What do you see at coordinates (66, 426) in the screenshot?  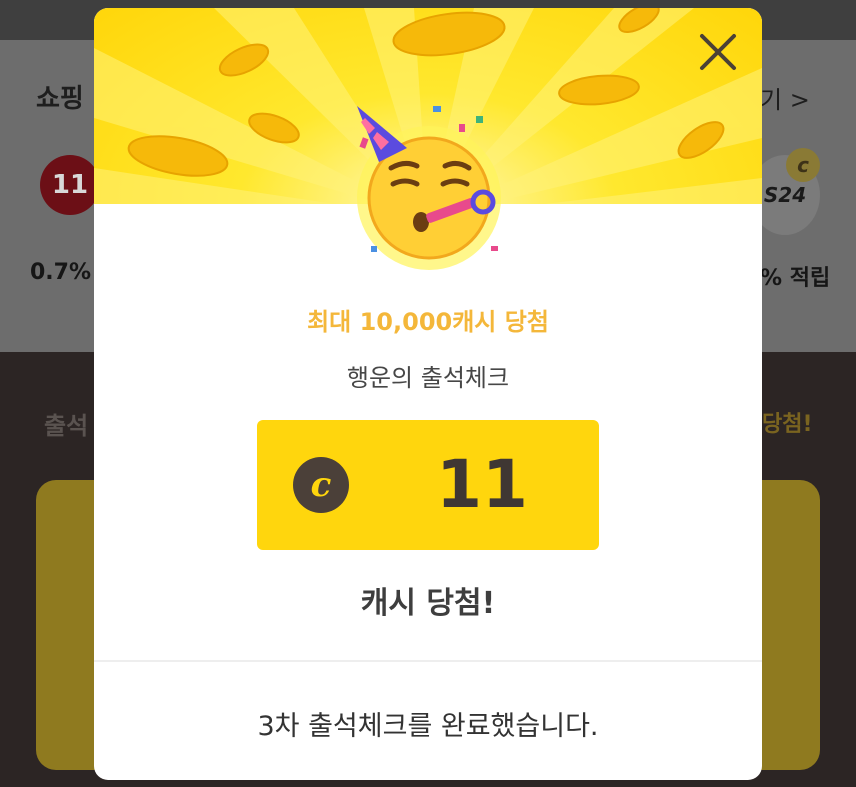 I see `attendance-section-title: 출석` at bounding box center [66, 426].